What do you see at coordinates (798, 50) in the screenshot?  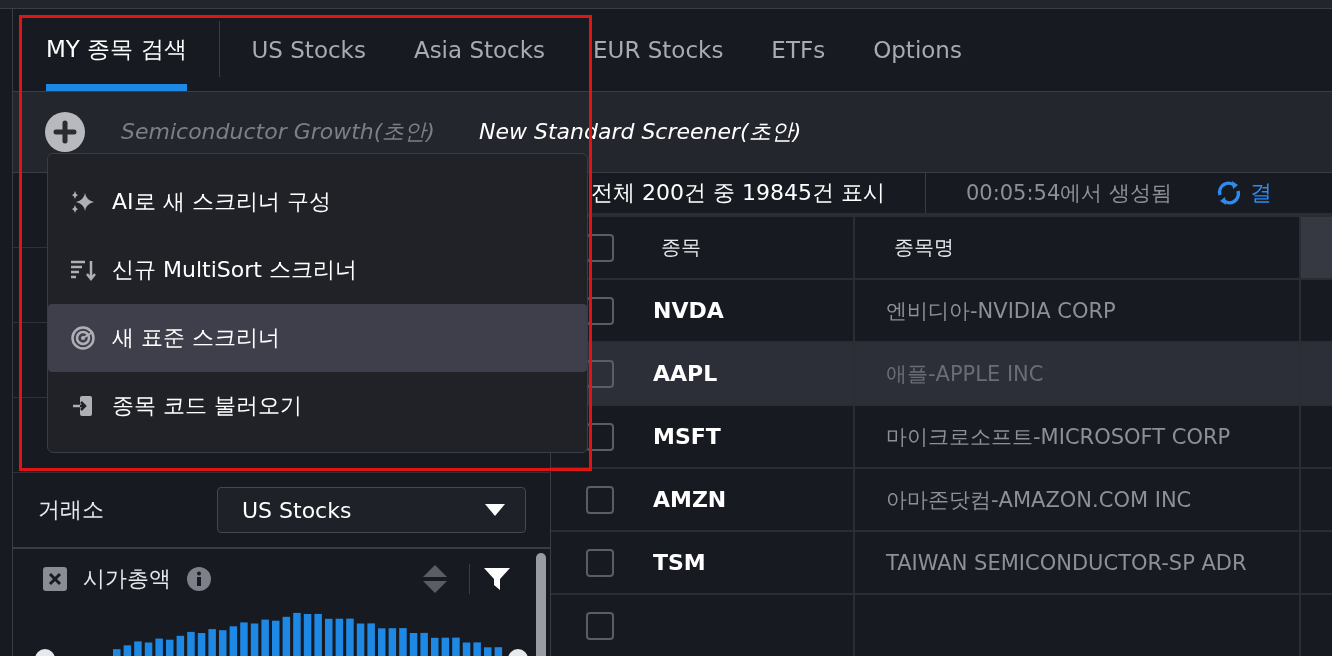 I see `tab: ETFs` at bounding box center [798, 50].